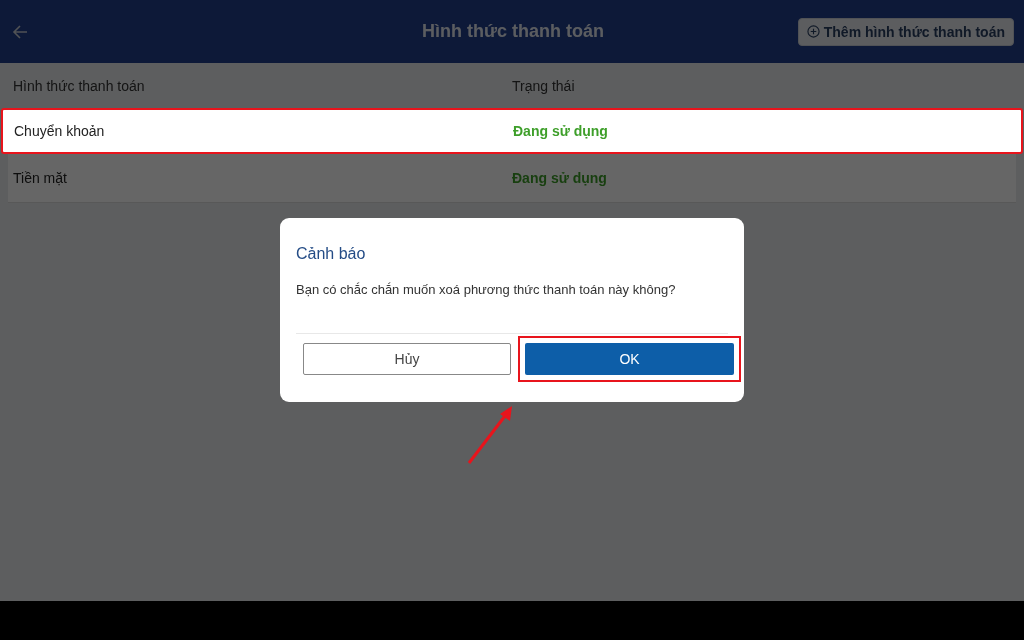 This screenshot has width=1024, height=640. Describe the element at coordinates (512, 131) in the screenshot. I see `table-row: Chuyển khoản Đang sử dụng` at that location.